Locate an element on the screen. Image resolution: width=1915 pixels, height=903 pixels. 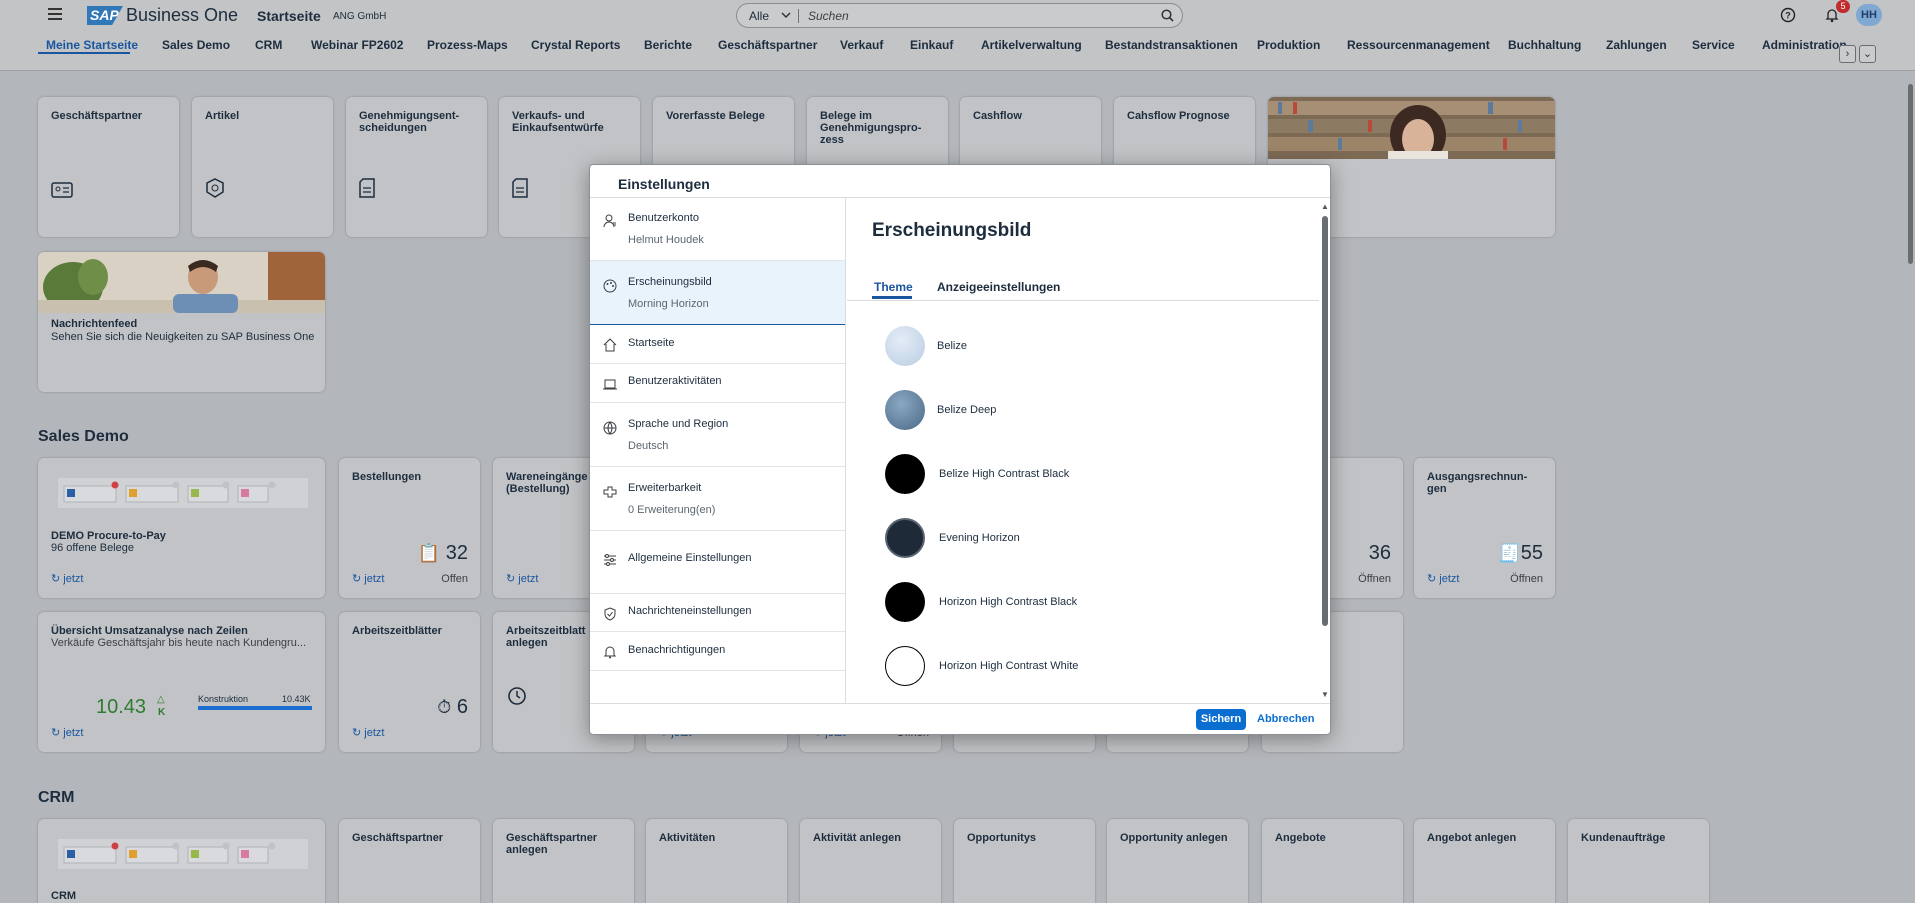
tab-theme: Theme is located at coordinates (893, 287).